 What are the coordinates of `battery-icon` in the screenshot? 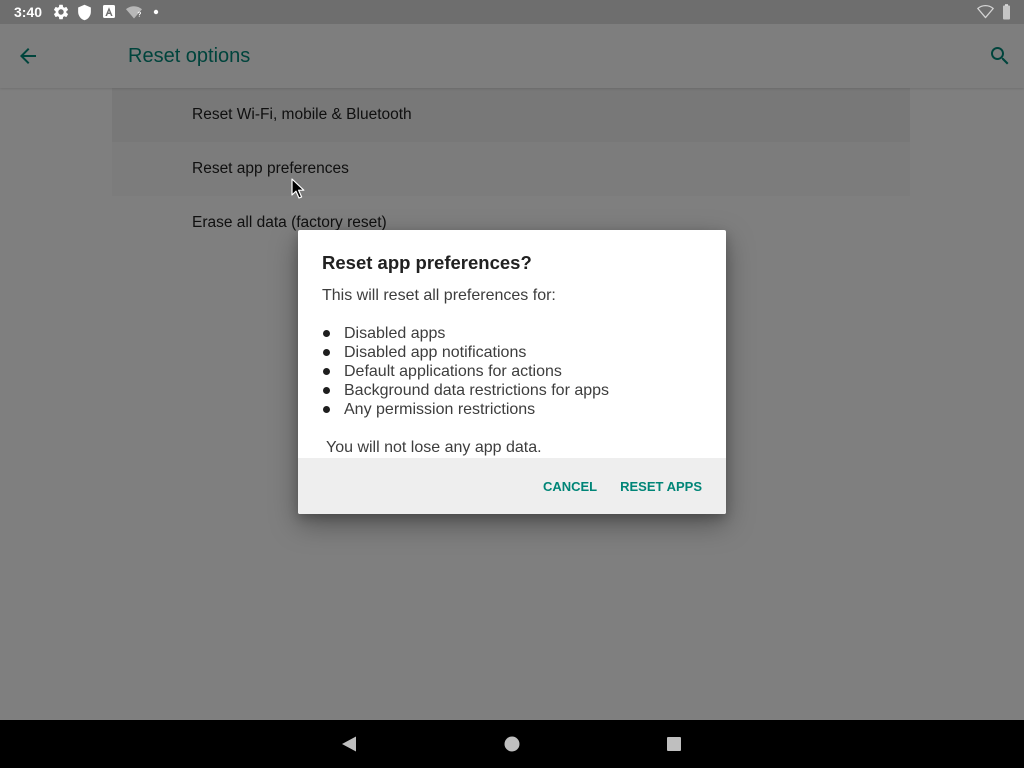 It's located at (1006, 12).